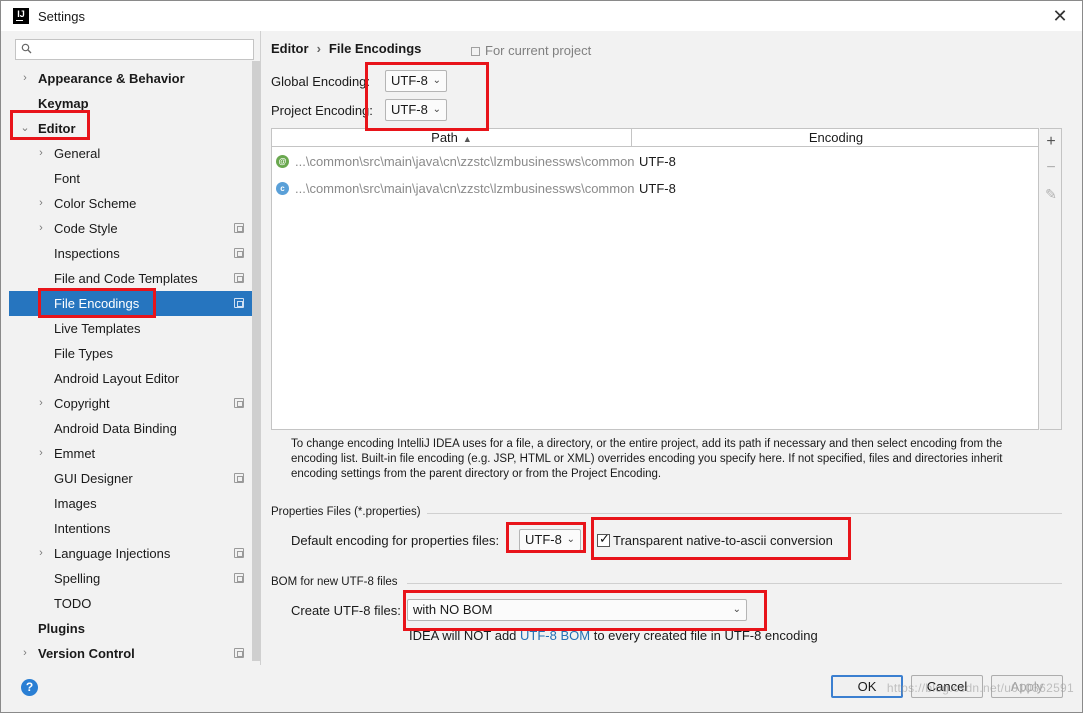 This screenshot has width=1083, height=713. I want to click on sidebar-item: Keymap, so click(134, 103).